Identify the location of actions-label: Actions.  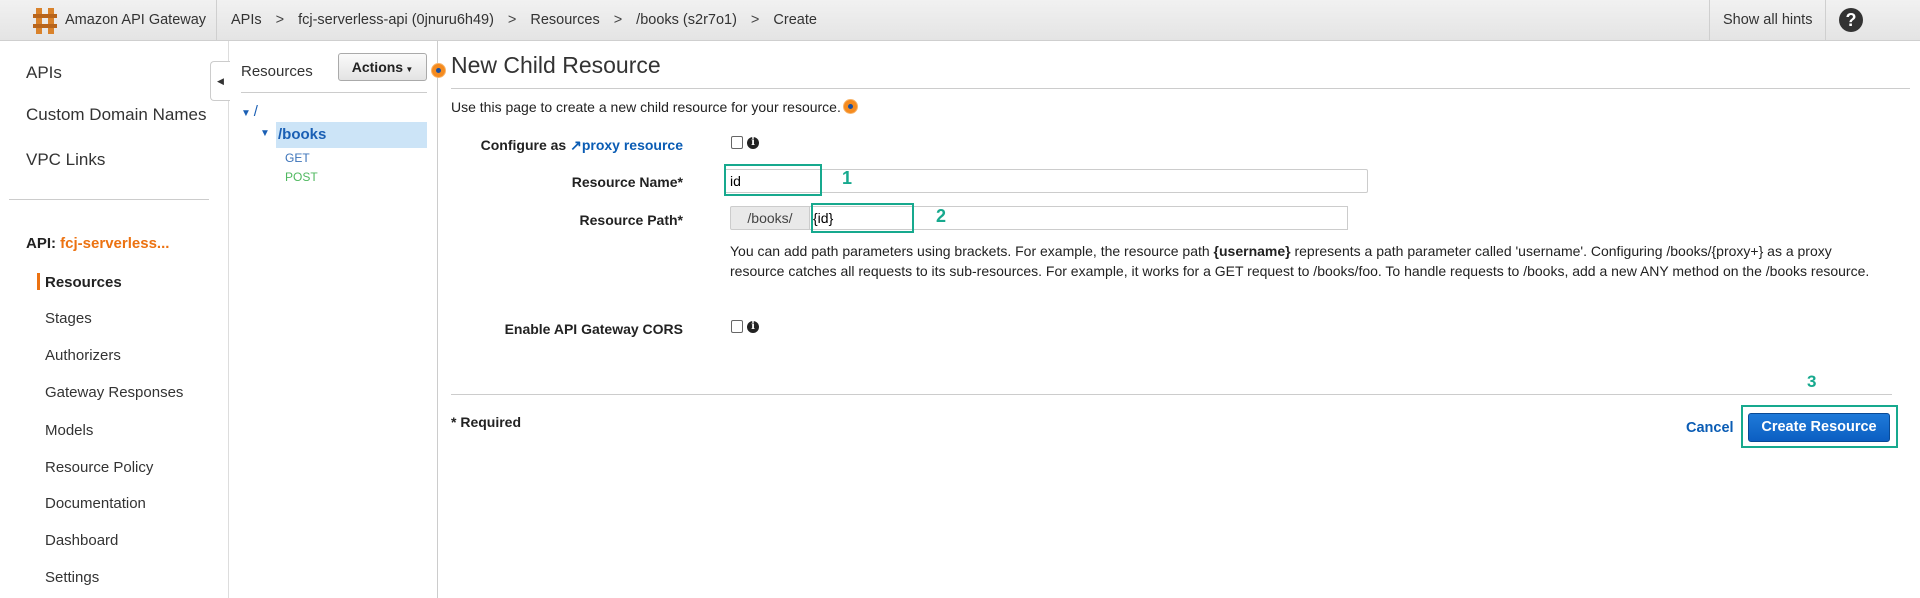
(377, 67).